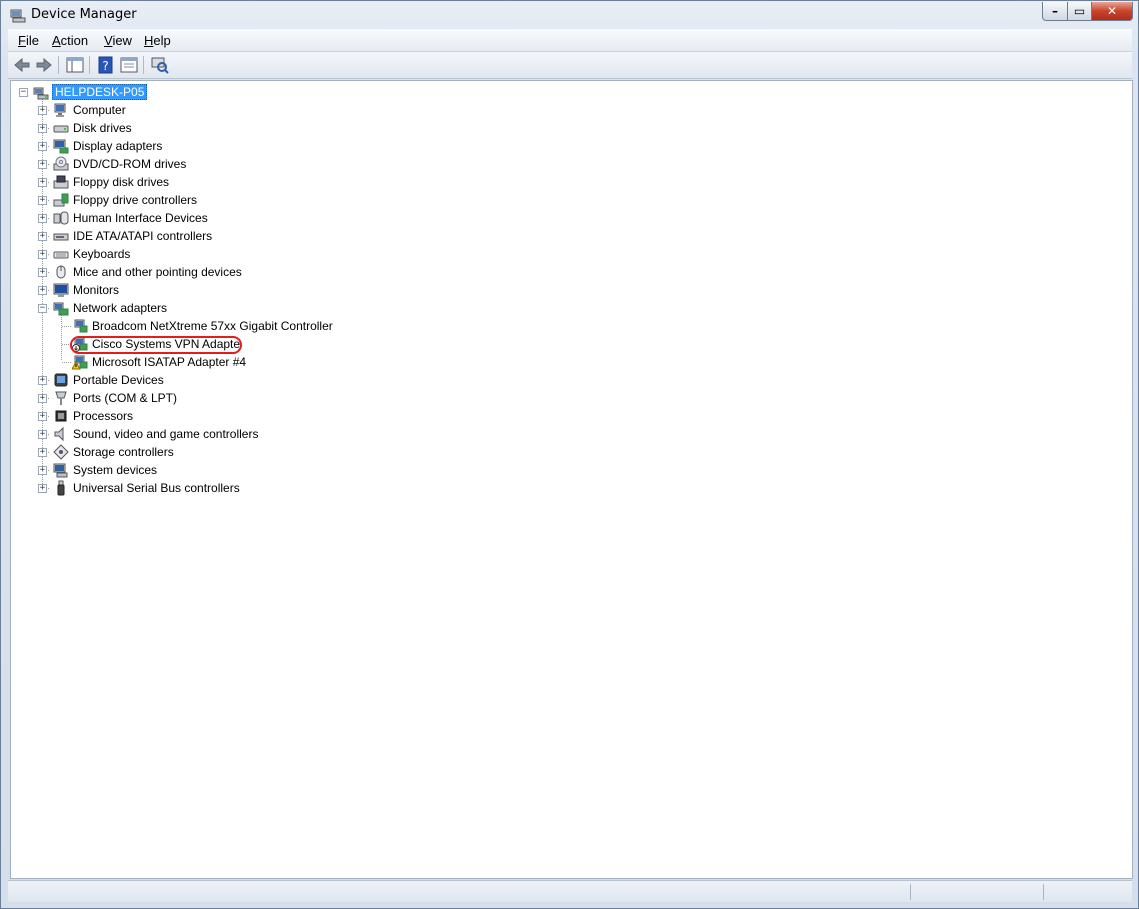  Describe the element at coordinates (80, 362) in the screenshot. I see `warning-network-adapter-icon` at that location.